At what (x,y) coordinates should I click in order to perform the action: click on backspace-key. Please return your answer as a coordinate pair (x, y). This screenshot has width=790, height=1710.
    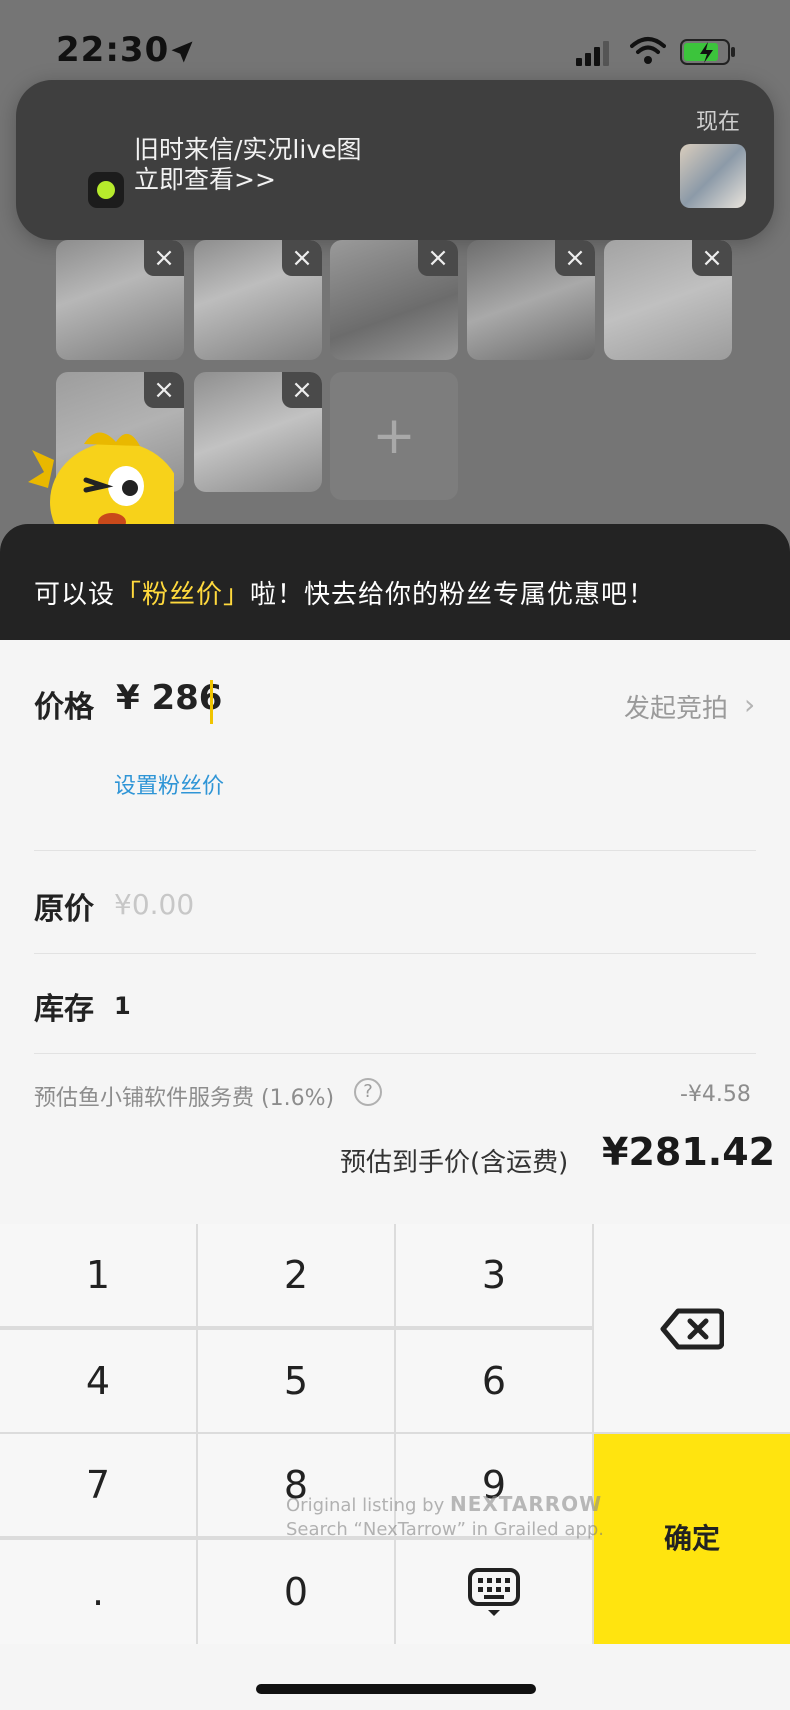
    Looking at the image, I should click on (692, 1328).